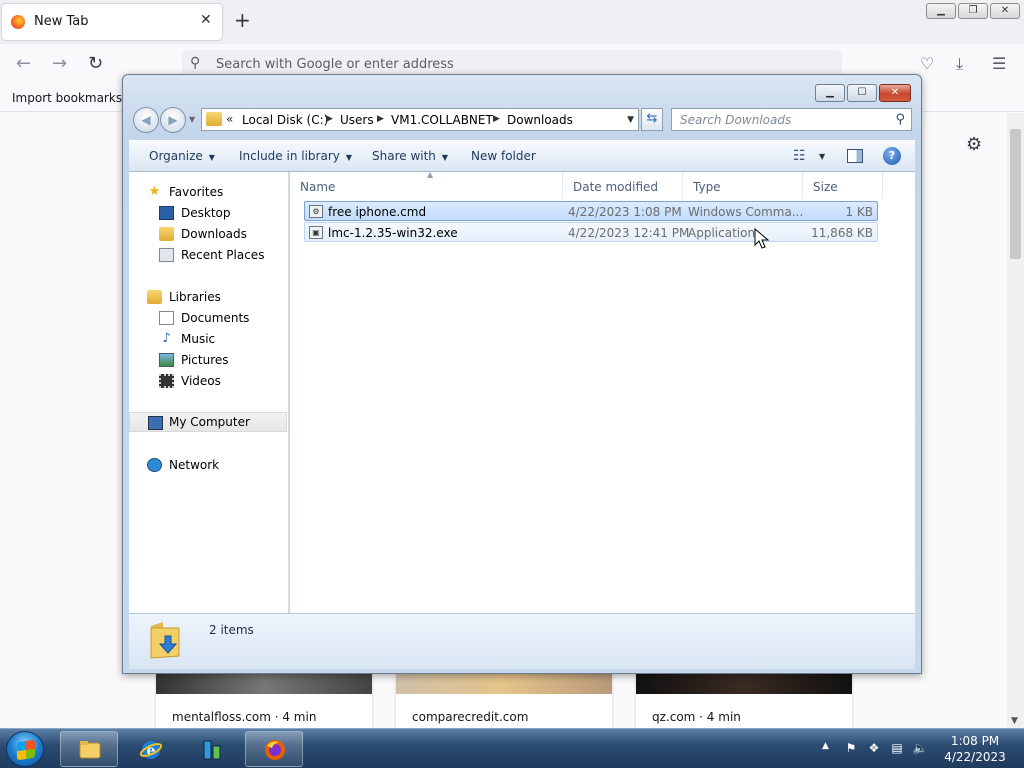  I want to click on close-button: ✕, so click(895, 93).